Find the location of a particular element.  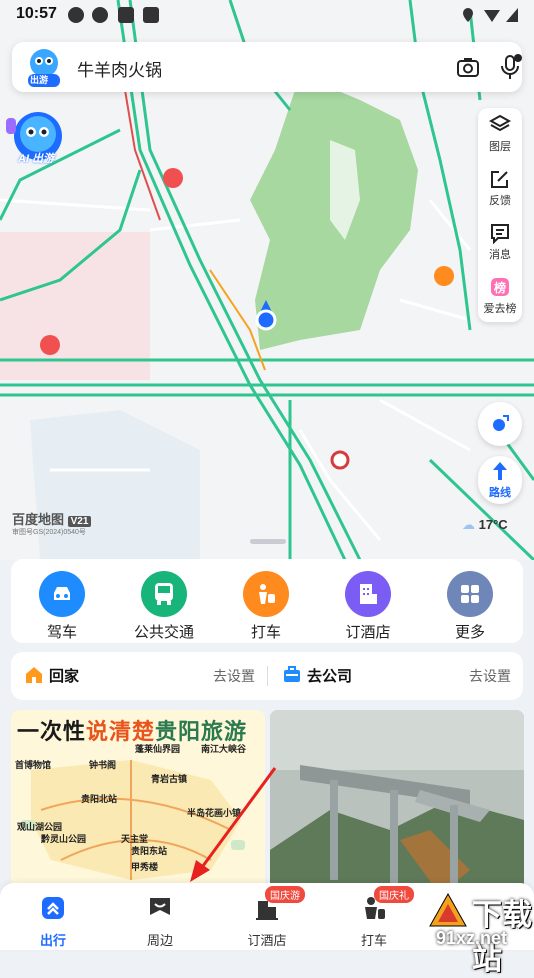

camera-icon is located at coordinates (468, 67).